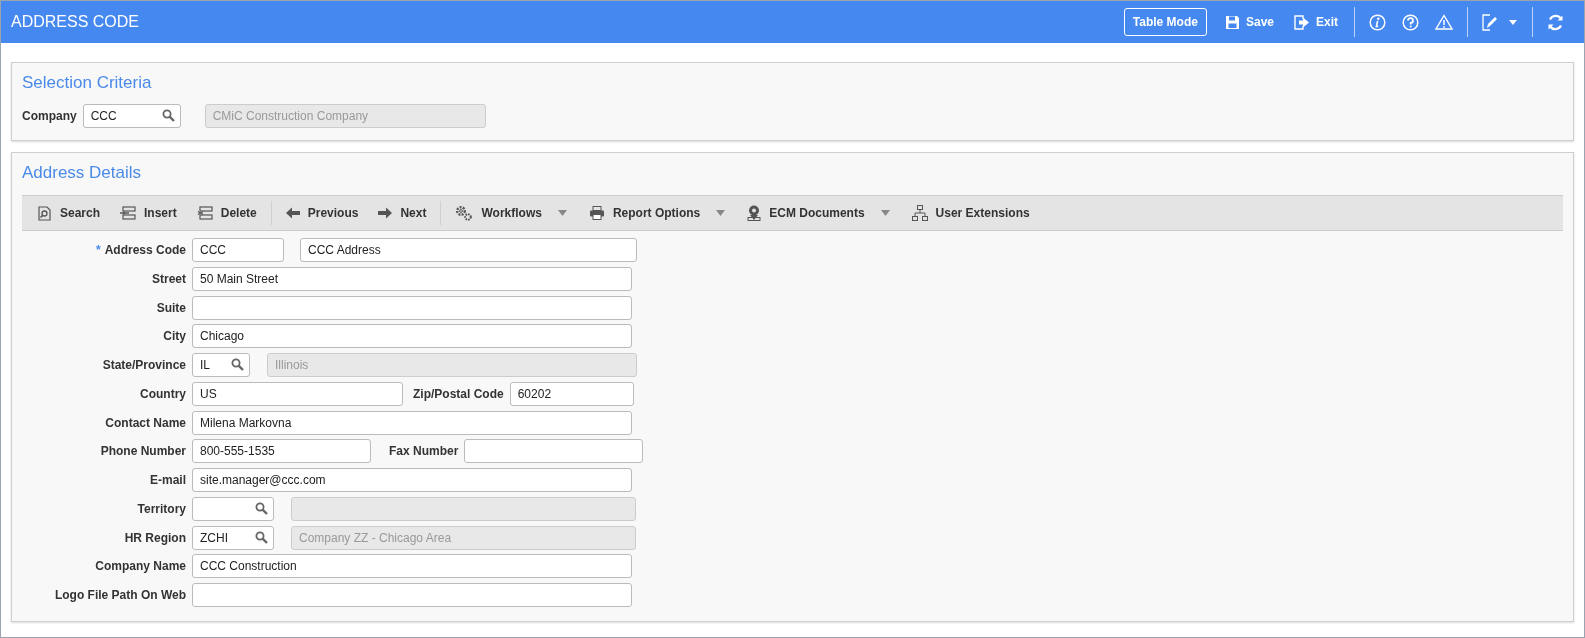 The image size is (1585, 638). Describe the element at coordinates (145, 422) in the screenshot. I see `field-label: Contact Name` at that location.